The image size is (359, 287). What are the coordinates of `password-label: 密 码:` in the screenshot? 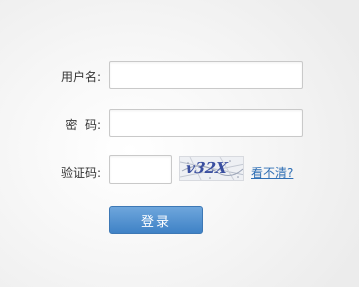 It's located at (83, 125).